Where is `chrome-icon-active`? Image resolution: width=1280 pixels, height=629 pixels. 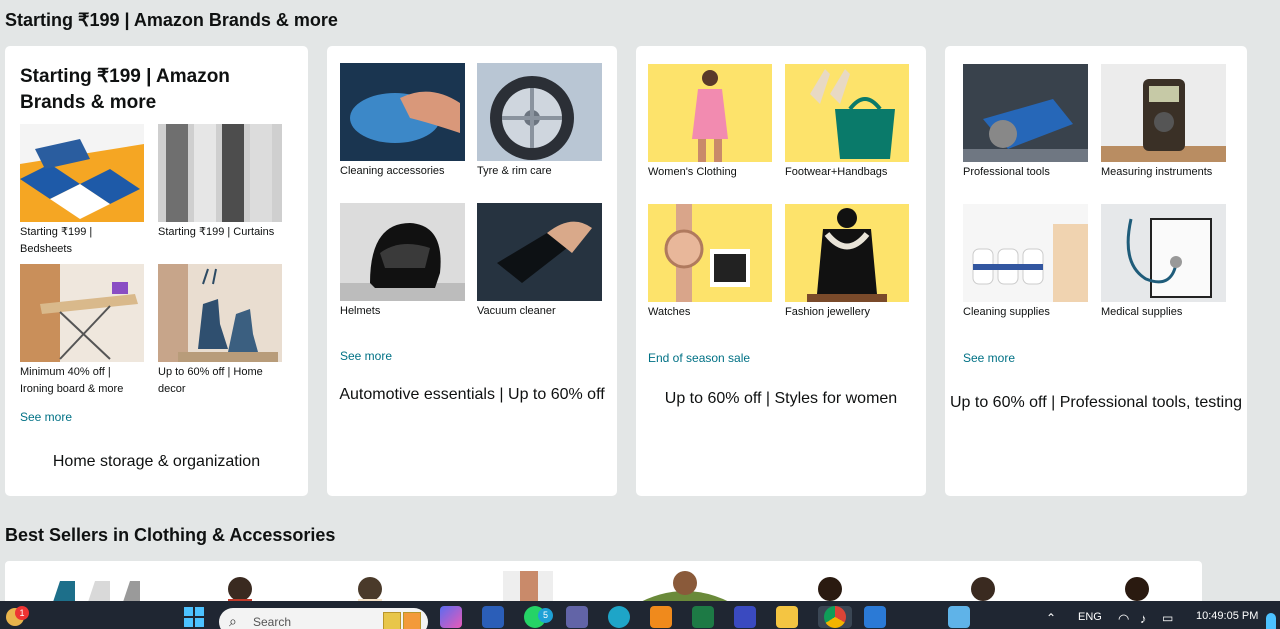 chrome-icon-active is located at coordinates (835, 617).